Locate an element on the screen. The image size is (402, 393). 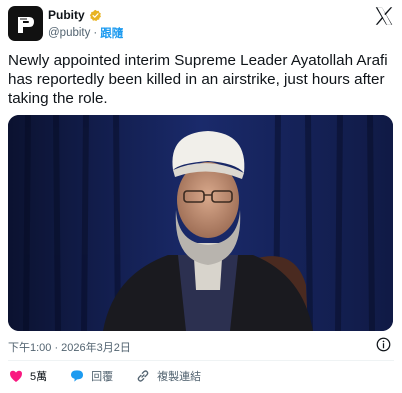
close-icon is located at coordinates (384, 16).